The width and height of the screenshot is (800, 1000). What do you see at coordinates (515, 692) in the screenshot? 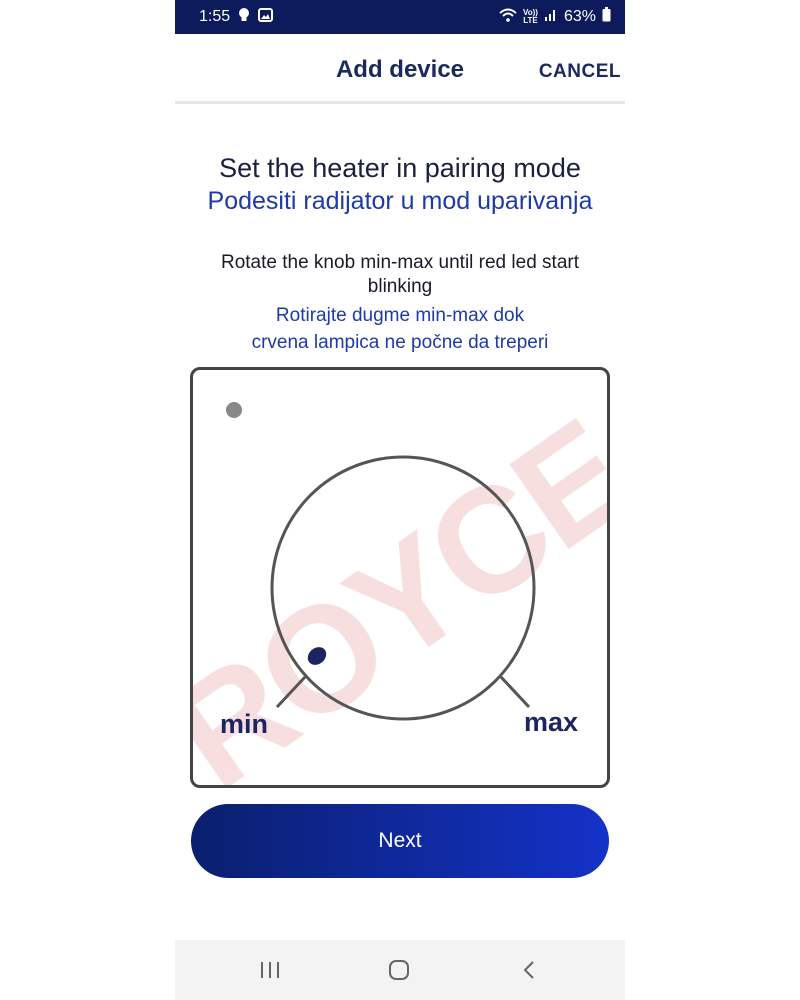
I see `max-tick` at bounding box center [515, 692].